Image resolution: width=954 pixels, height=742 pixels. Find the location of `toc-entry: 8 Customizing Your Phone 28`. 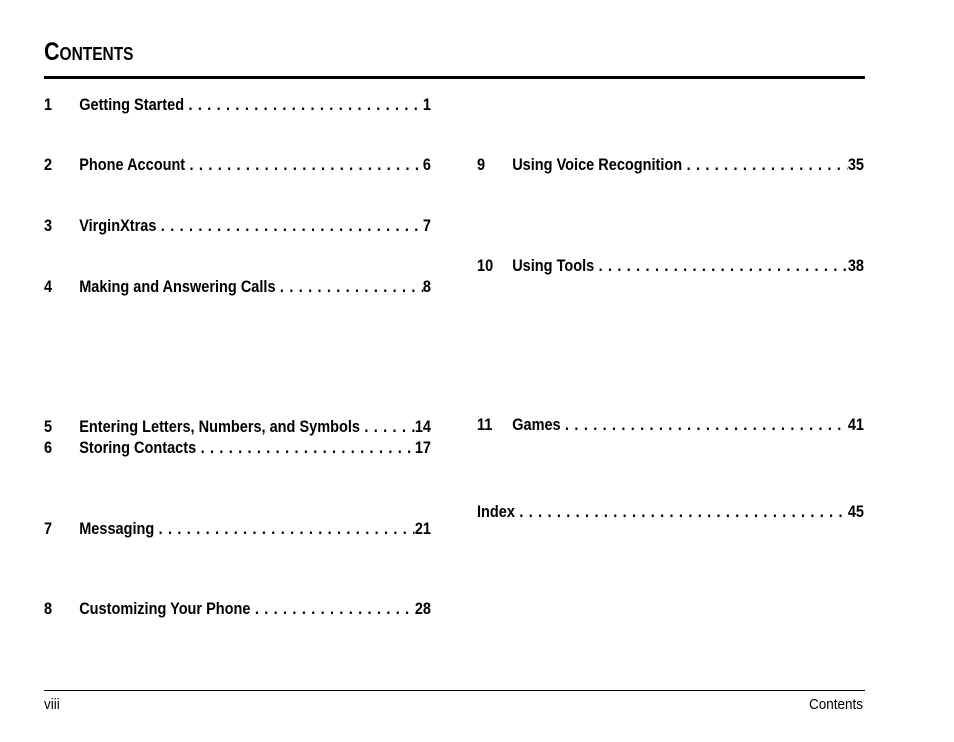

toc-entry: 8 Customizing Your Phone 28 is located at coordinates (237, 610).